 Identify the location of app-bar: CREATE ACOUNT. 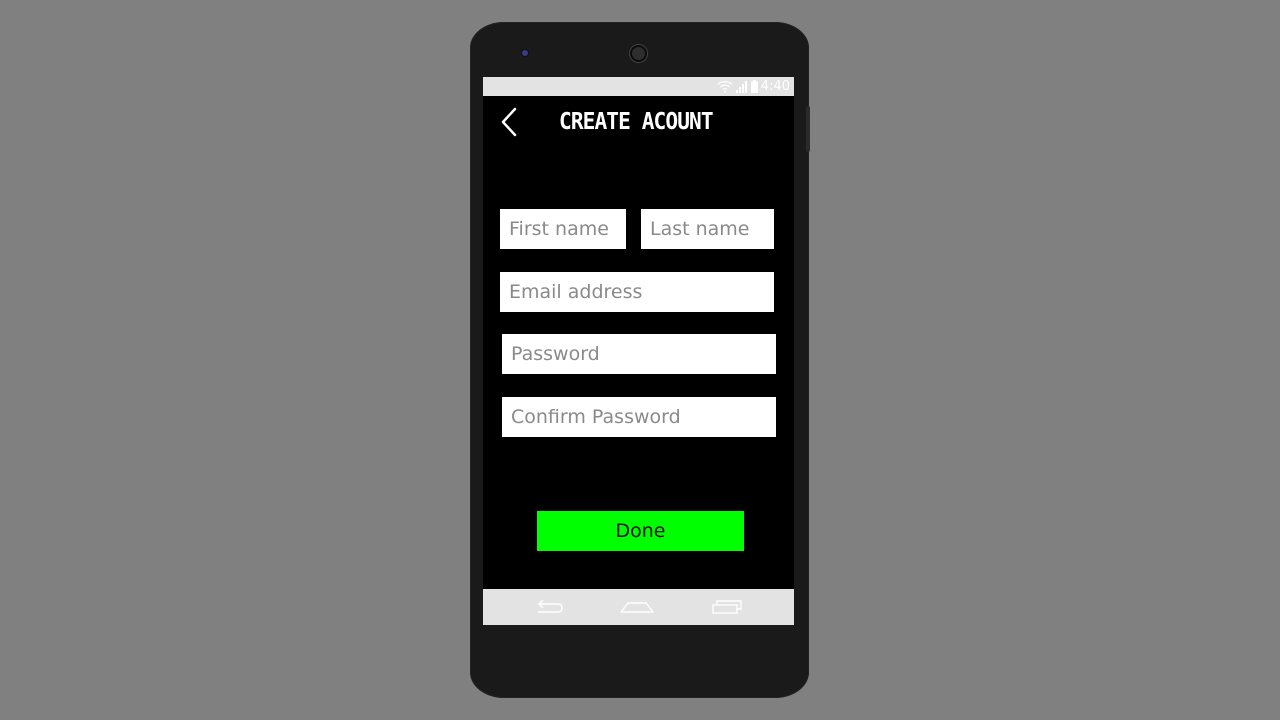
(638, 123).